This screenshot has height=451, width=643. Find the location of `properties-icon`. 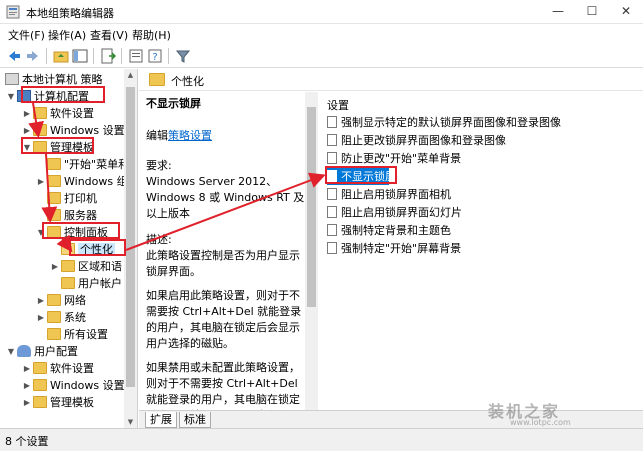

properties-icon is located at coordinates (136, 56).